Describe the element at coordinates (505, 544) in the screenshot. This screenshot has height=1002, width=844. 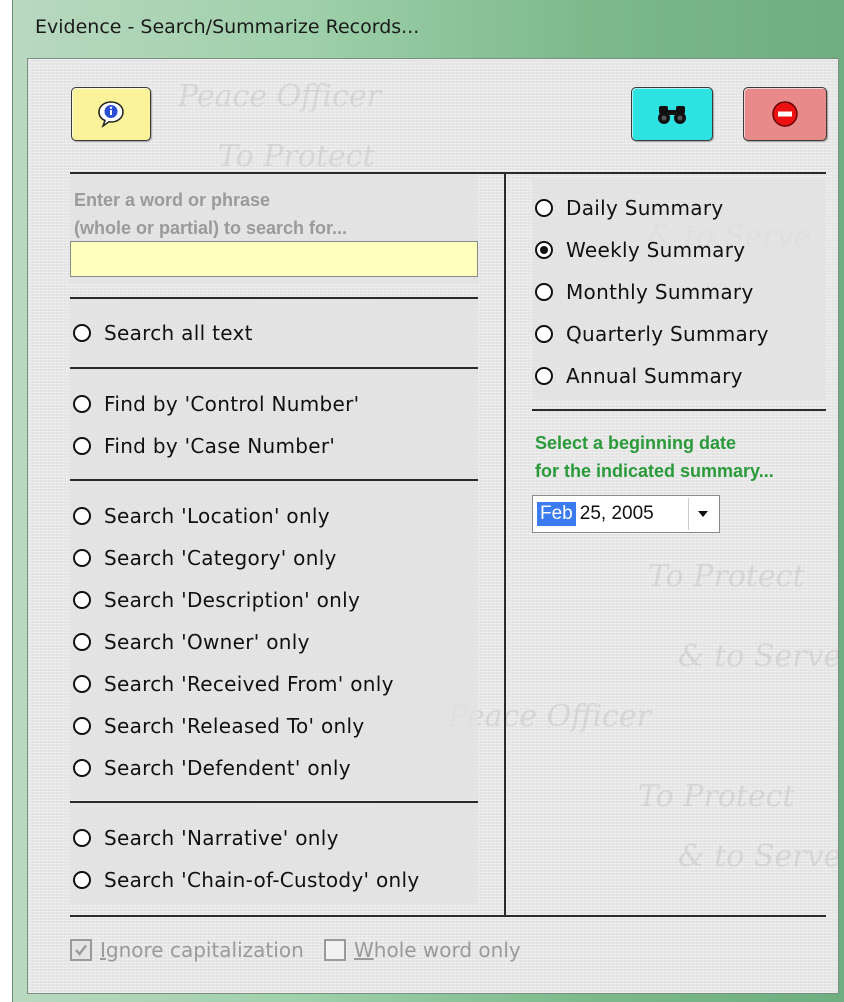
I see `column-divider` at that location.